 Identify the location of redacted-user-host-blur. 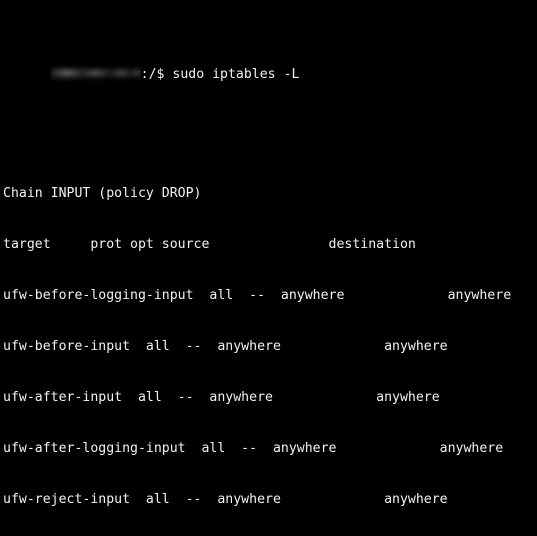
(95, 73).